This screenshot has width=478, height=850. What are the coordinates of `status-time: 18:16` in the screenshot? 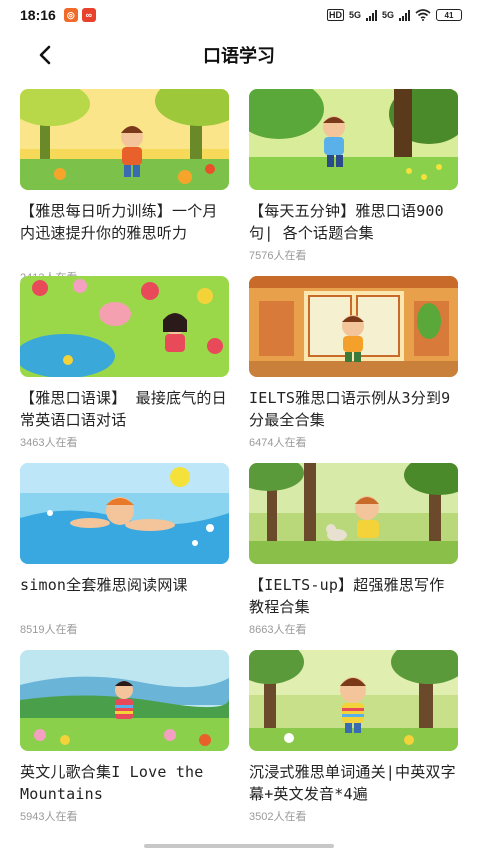 It's located at (38, 15).